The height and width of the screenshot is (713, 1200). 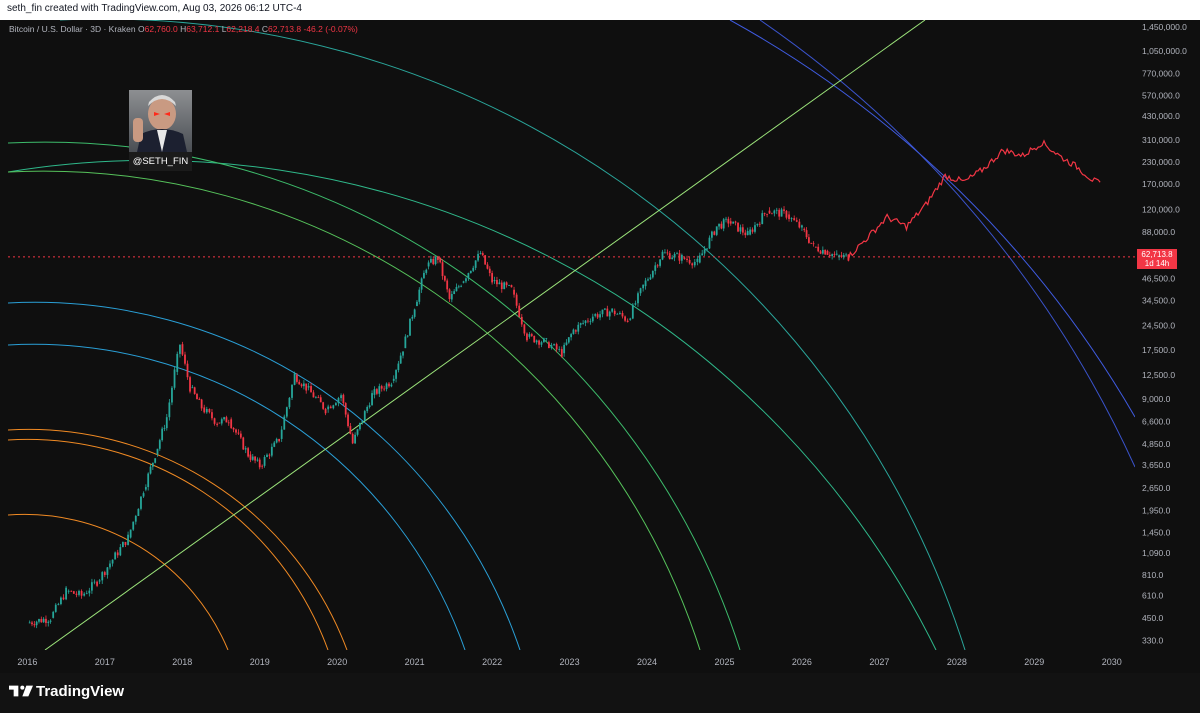 I want to click on badge-countdown: 1d 14h, so click(x=1157, y=263).